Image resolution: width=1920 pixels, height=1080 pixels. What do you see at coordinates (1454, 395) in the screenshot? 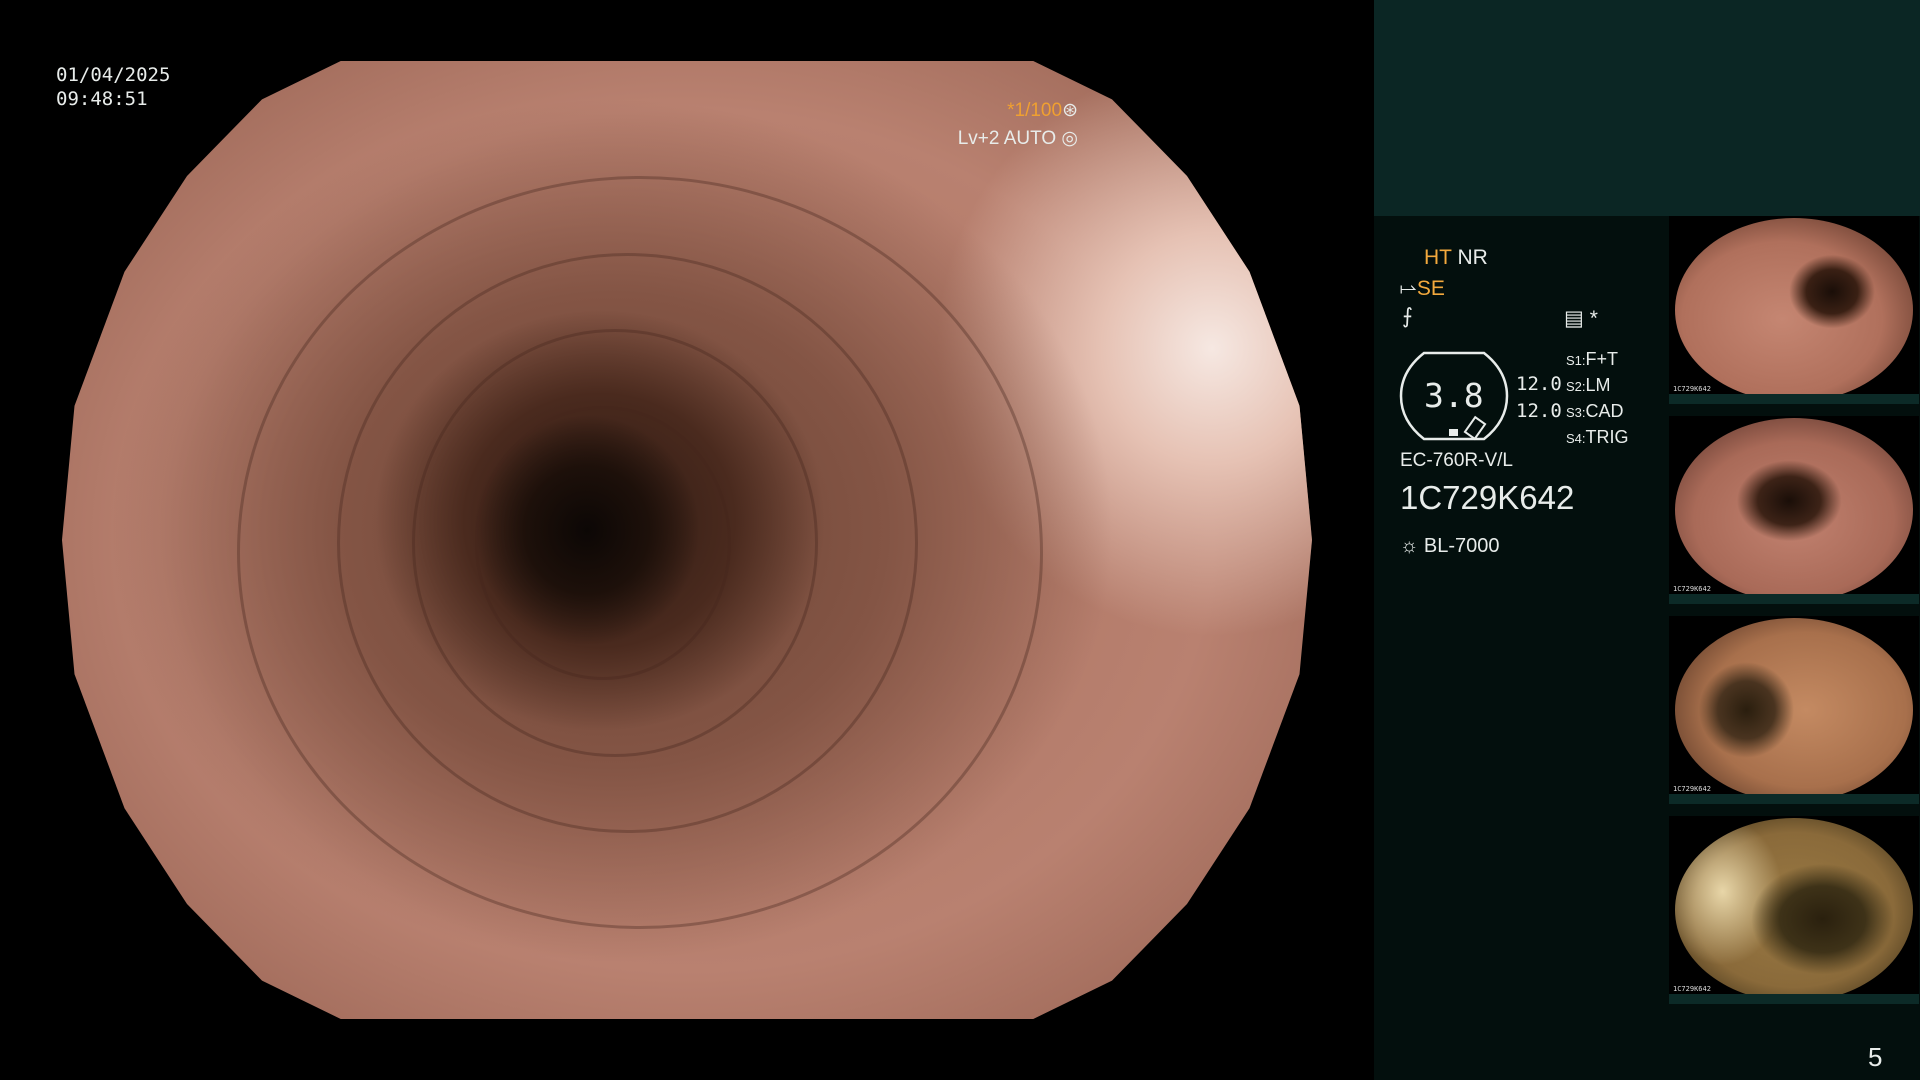
I see `scale-value: 3.8` at bounding box center [1454, 395].